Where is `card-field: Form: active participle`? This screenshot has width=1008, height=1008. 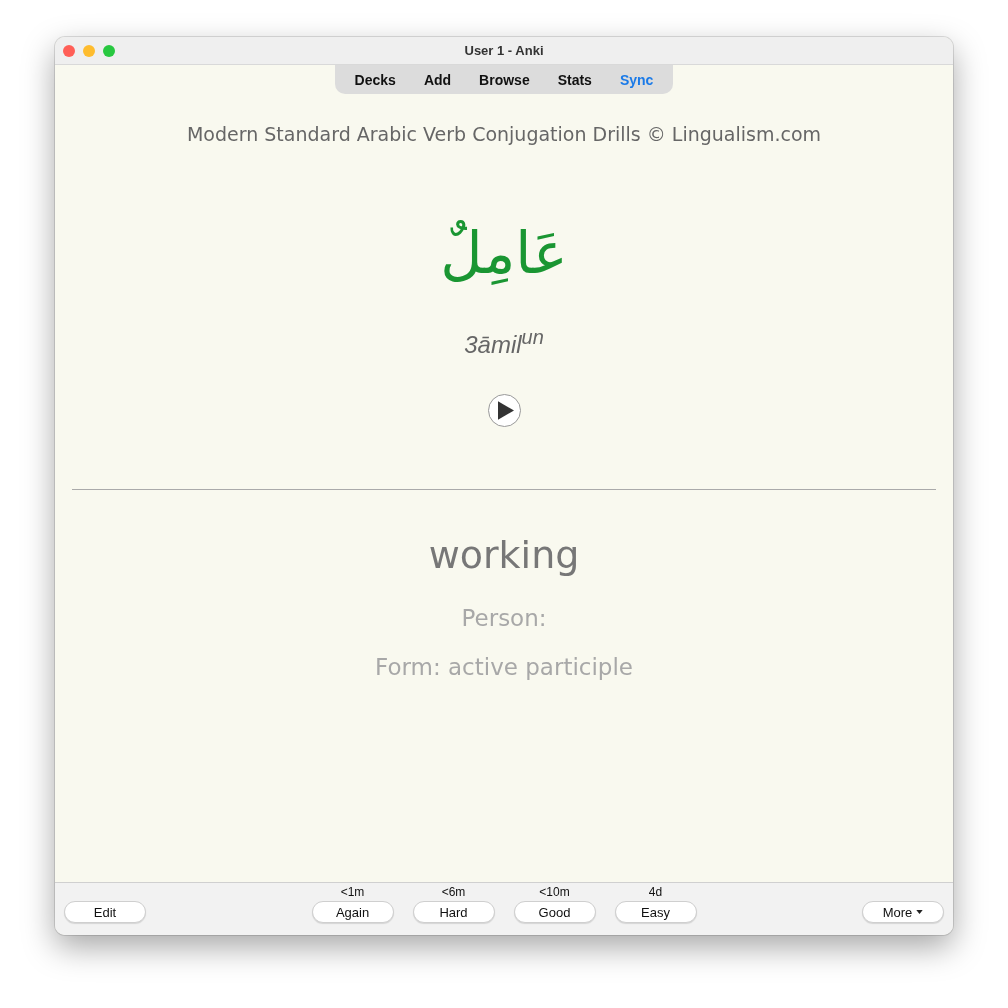 card-field: Form: active participle is located at coordinates (504, 667).